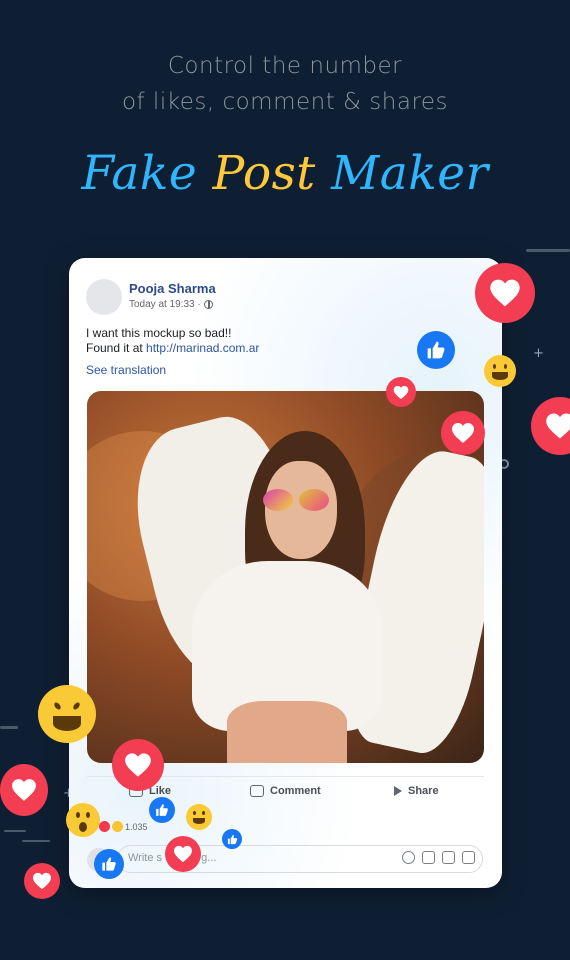 The width and height of the screenshot is (570, 960). Describe the element at coordinates (117, 826) in the screenshot. I see `haha-mini-icon` at that location.